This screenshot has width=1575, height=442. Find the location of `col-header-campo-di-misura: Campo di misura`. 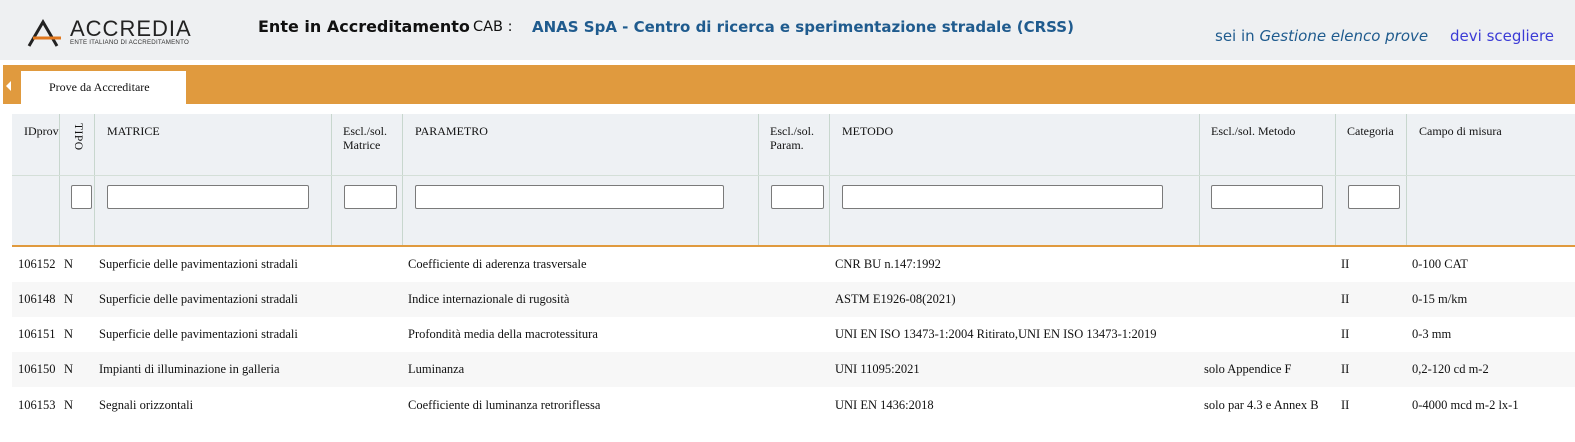

col-header-campo-di-misura: Campo di misura is located at coordinates (1460, 131).